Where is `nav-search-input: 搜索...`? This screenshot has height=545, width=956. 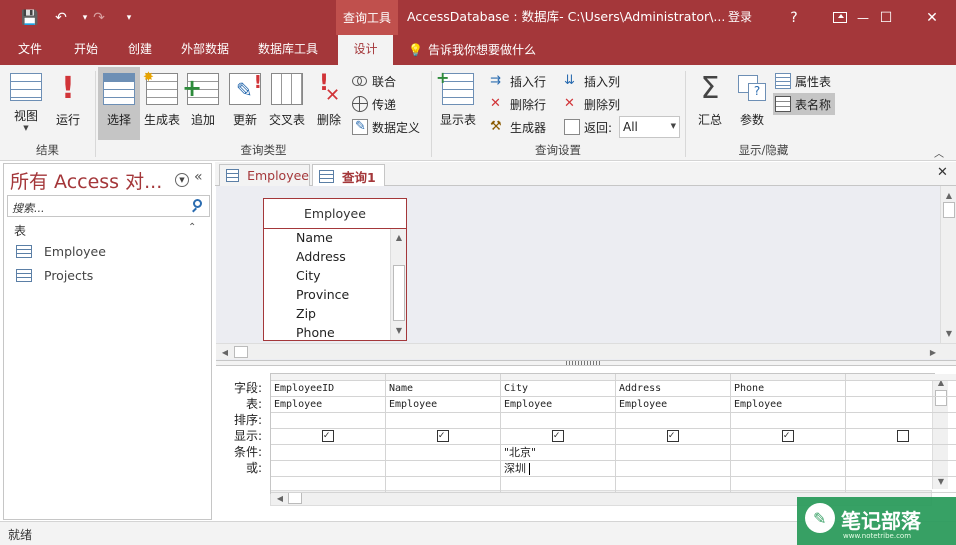 nav-search-input: 搜索... is located at coordinates (108, 206).